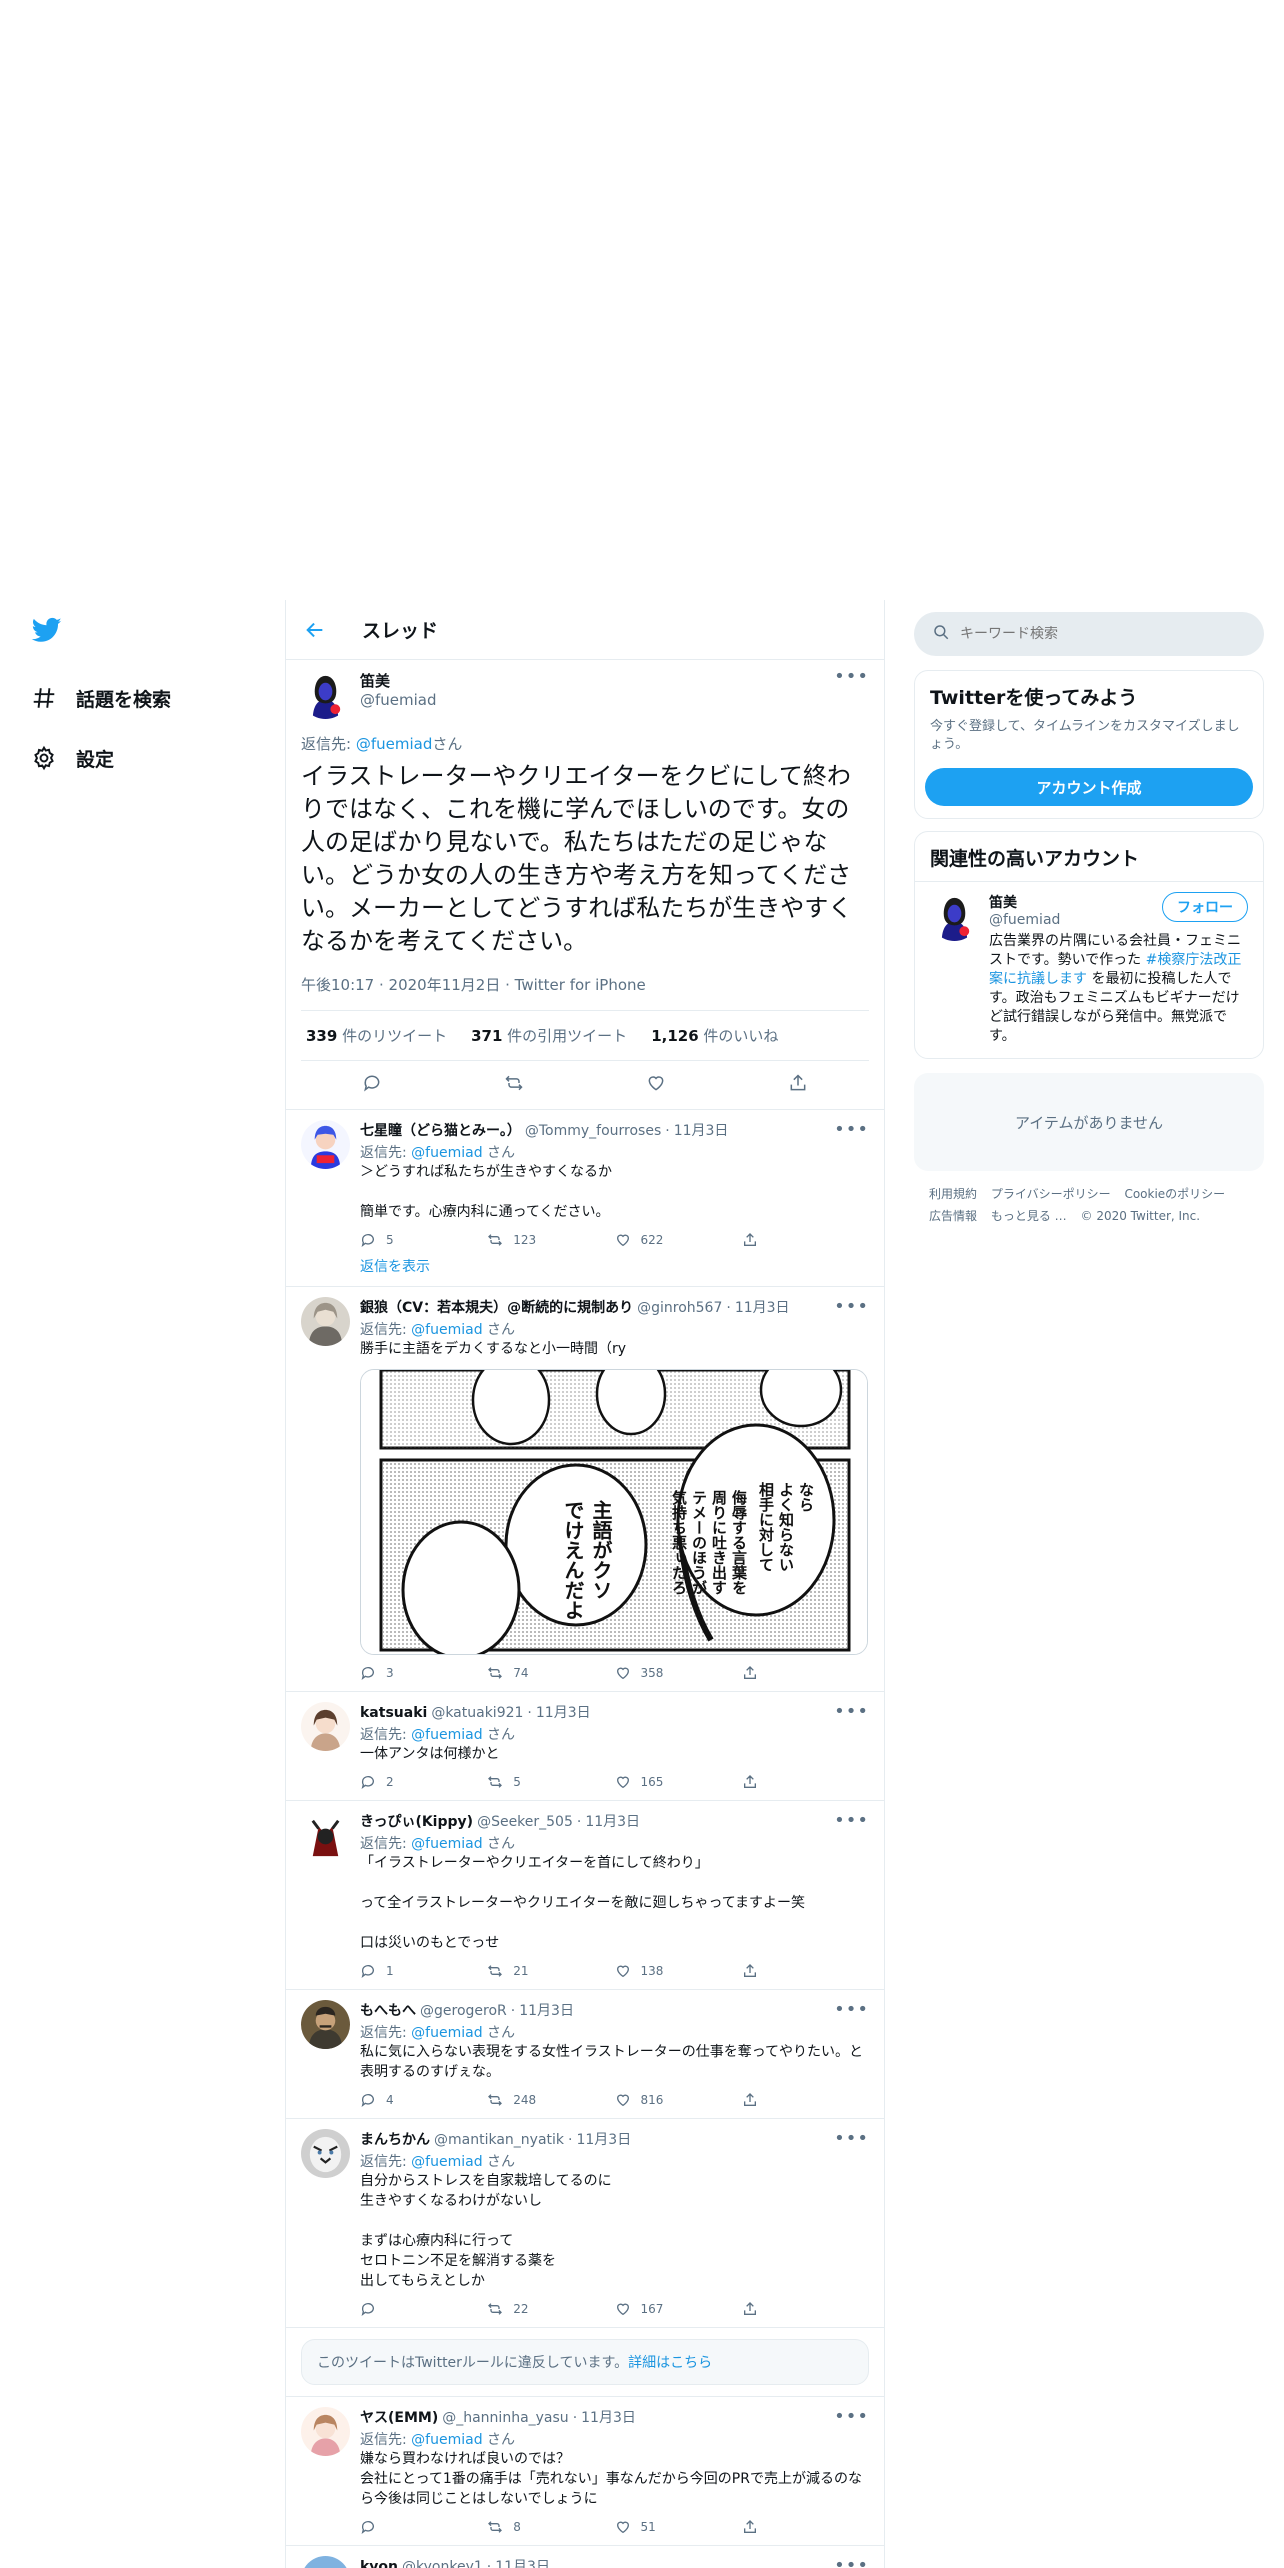  What do you see at coordinates (656, 1085) in the screenshot?
I see `like-icon` at bounding box center [656, 1085].